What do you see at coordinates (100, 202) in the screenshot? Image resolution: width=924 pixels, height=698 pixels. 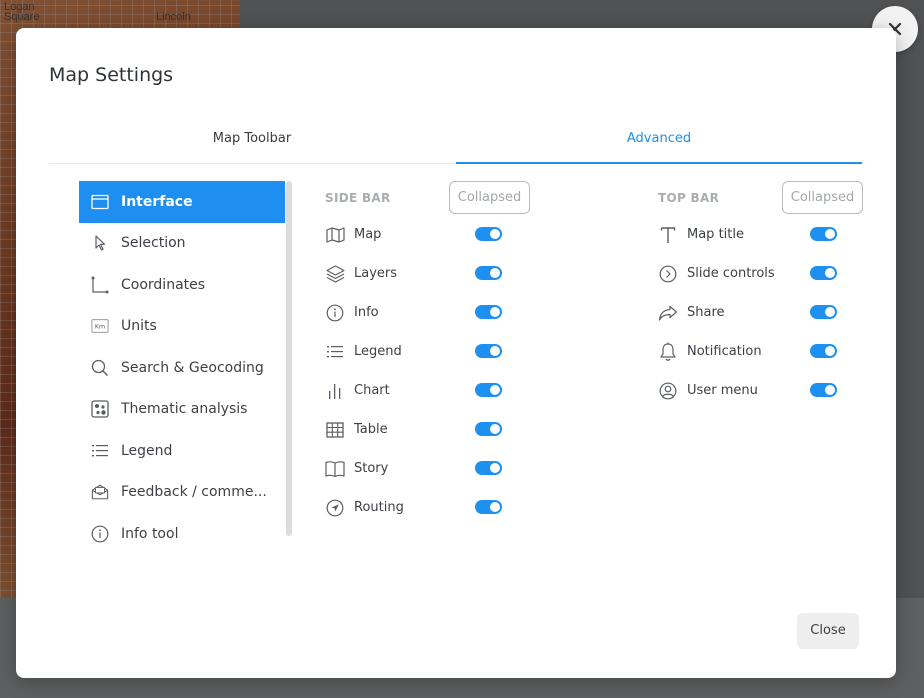 I see `window-icon` at bounding box center [100, 202].